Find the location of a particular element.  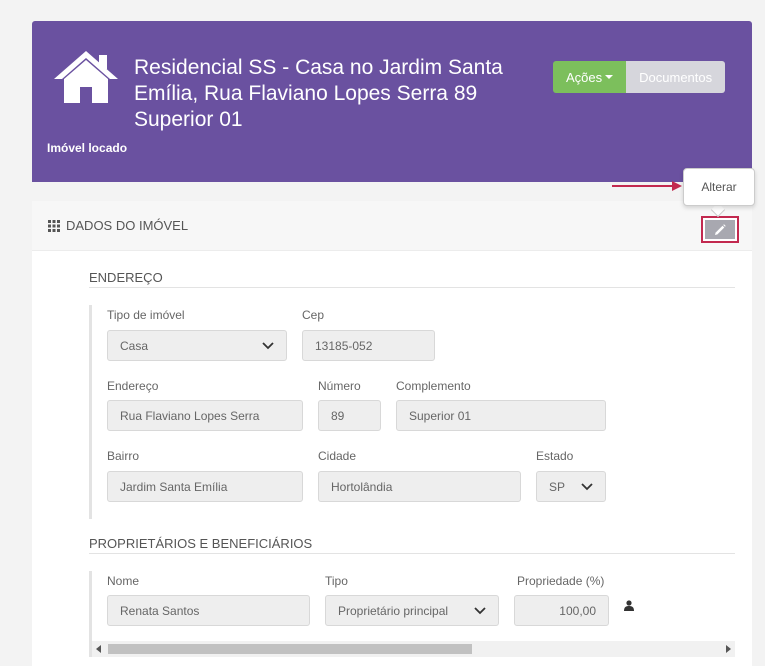

address-section-divider is located at coordinates (412, 287).